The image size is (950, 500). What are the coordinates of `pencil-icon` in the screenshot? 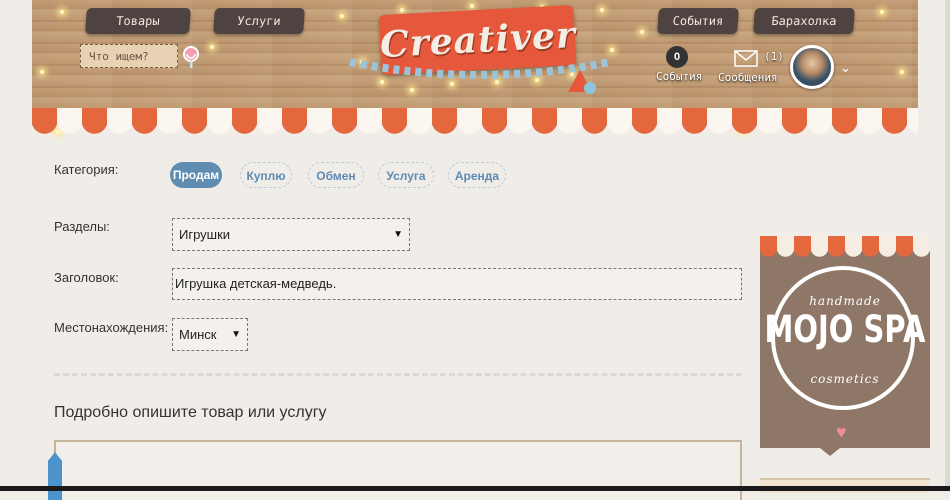 It's located at (55, 480).